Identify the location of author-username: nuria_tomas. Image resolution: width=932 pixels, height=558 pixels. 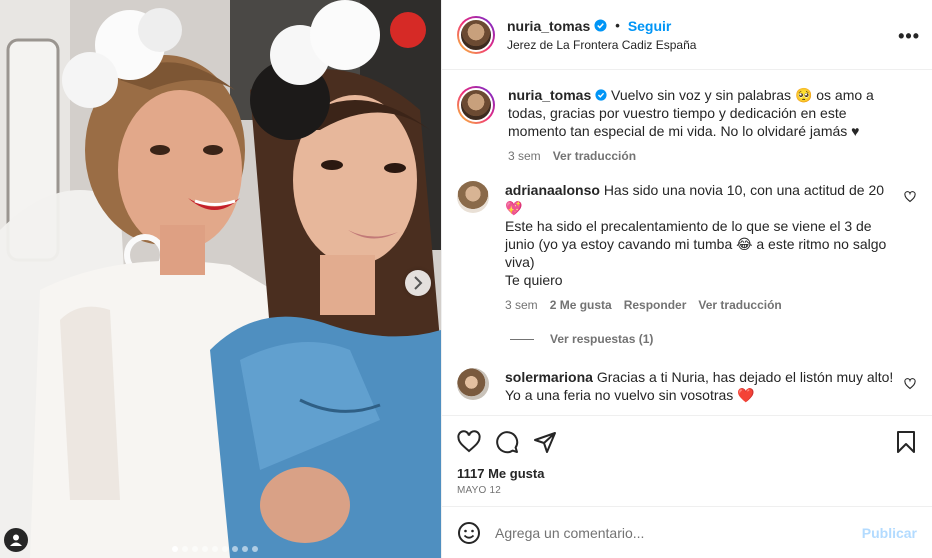
(548, 26).